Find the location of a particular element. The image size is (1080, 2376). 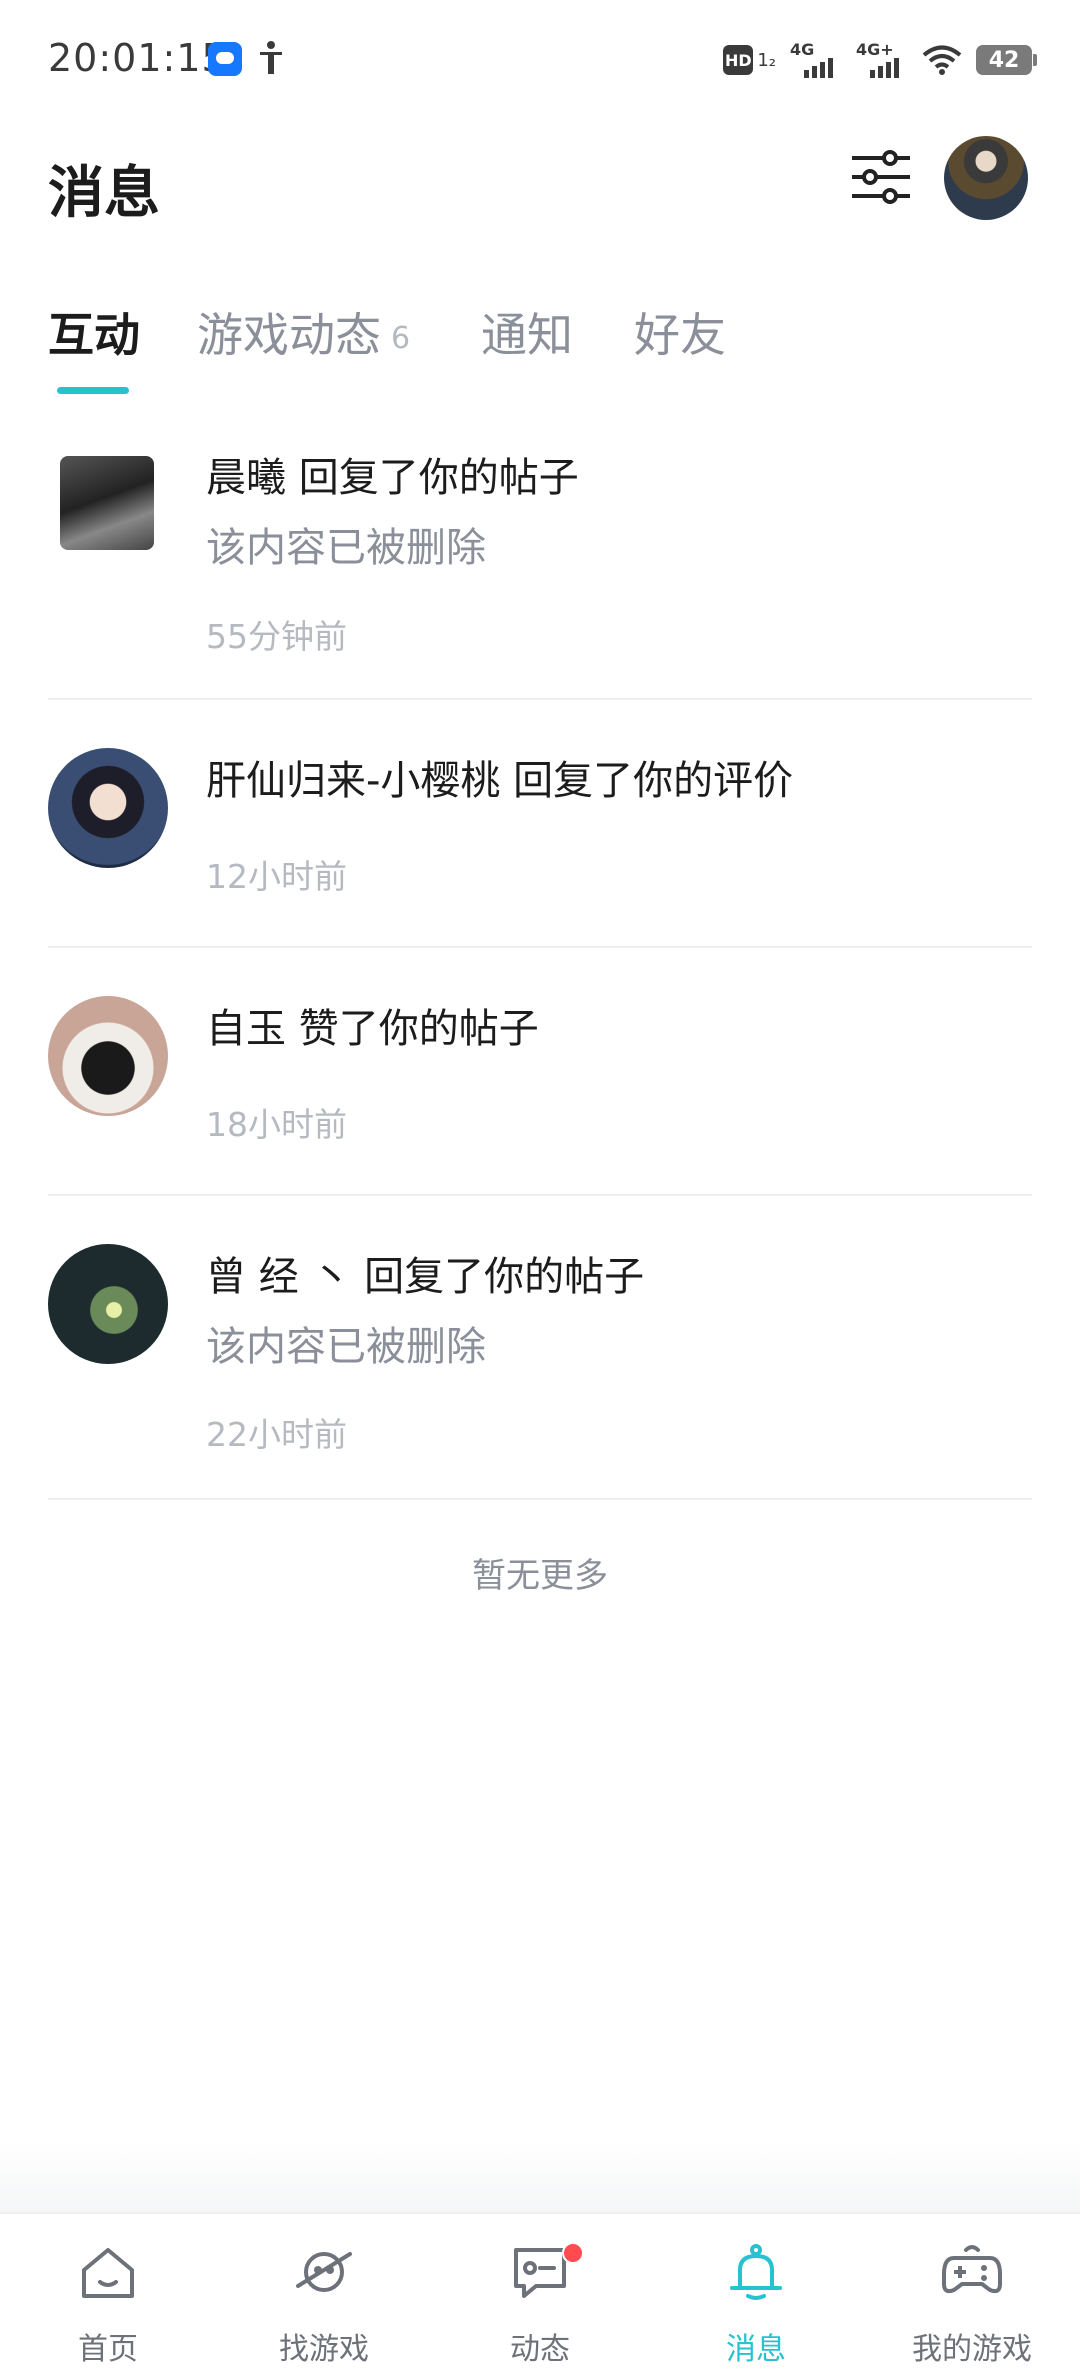

tab-indicator is located at coordinates (93, 390).